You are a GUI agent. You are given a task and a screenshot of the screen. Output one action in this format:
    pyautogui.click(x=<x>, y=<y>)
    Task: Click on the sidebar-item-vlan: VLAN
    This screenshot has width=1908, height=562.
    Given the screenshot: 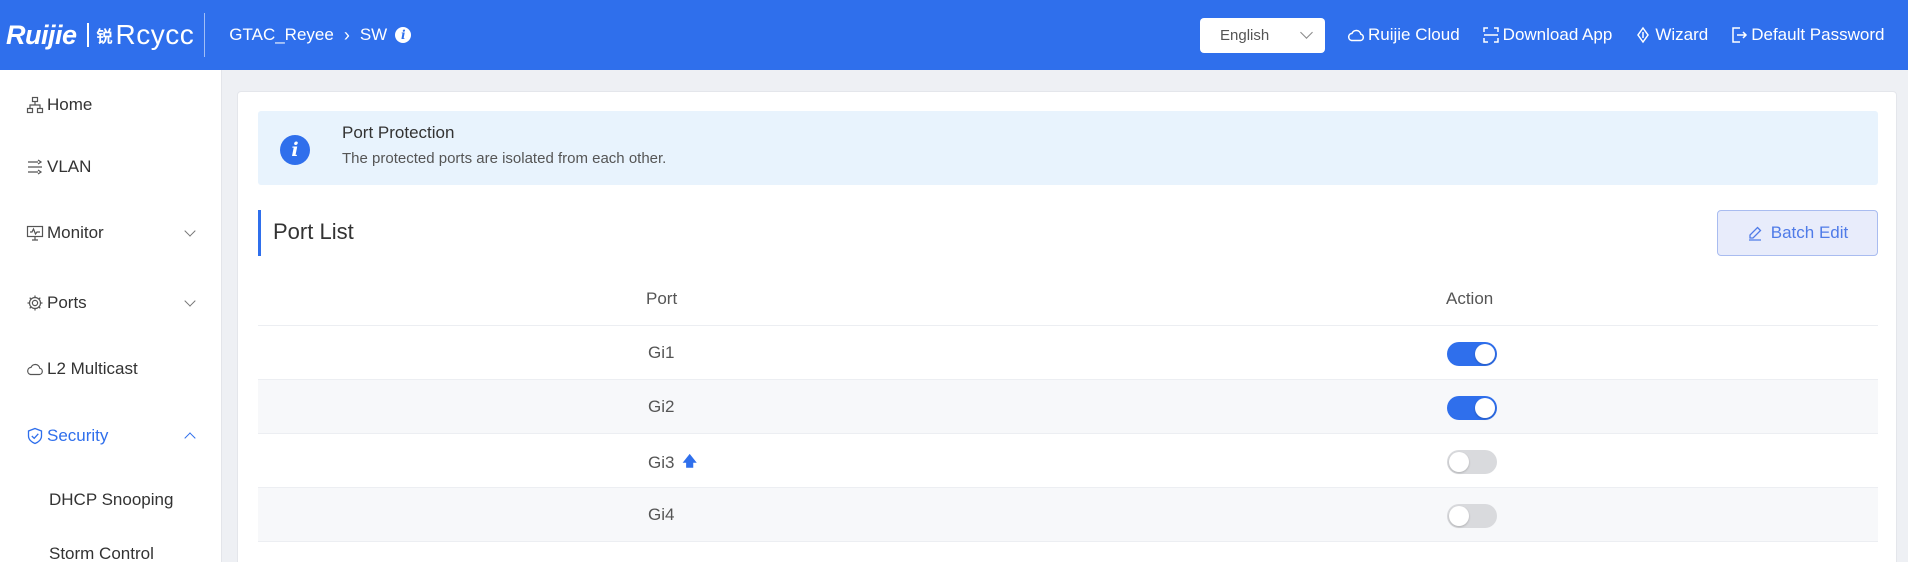 What is the action you would take?
    pyautogui.click(x=111, y=167)
    